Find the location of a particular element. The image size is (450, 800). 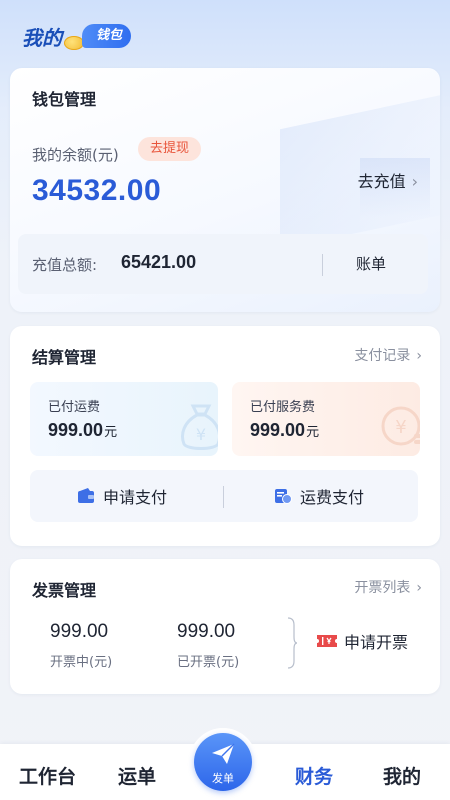

dispatch-label: 发单 is located at coordinates (223, 778).